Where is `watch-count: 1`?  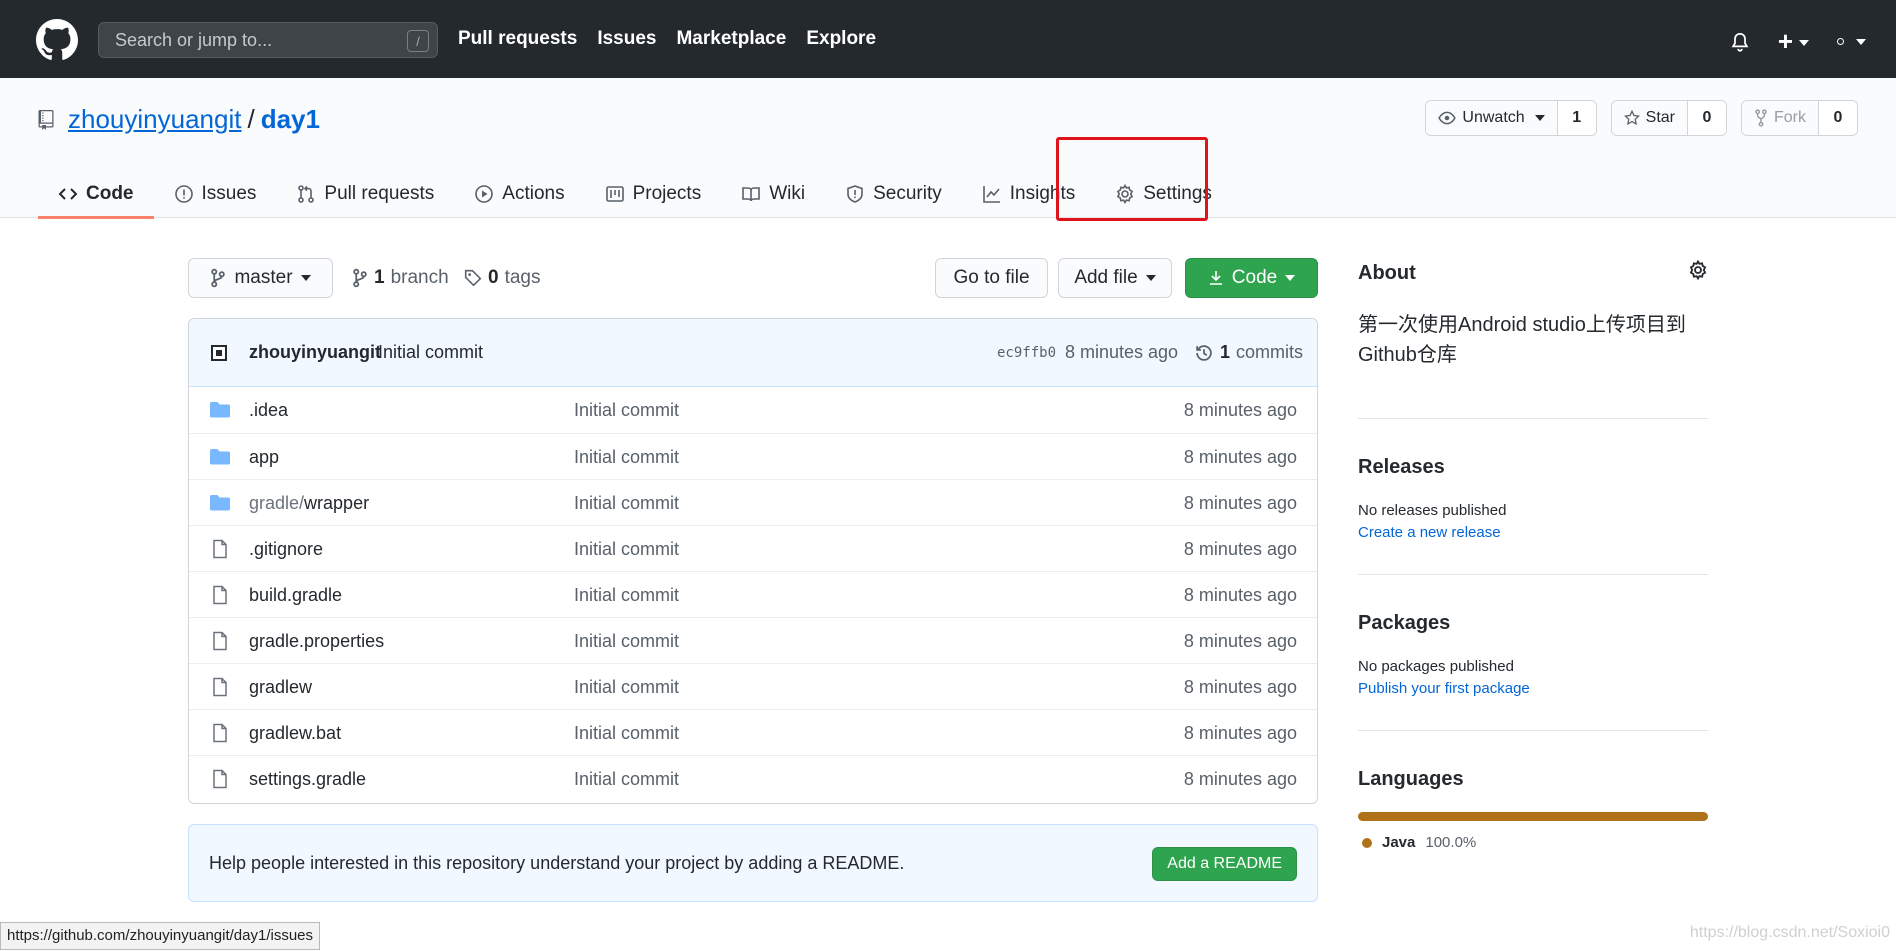
watch-count: 1 is located at coordinates (1576, 118).